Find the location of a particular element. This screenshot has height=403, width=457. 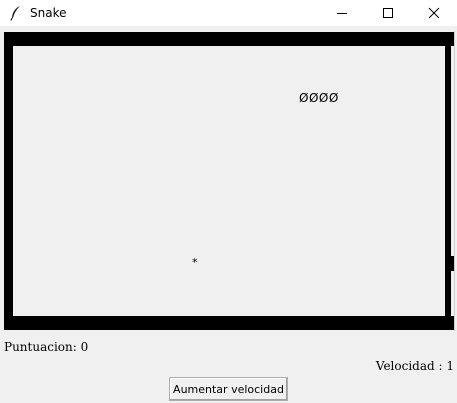

wall-bottom is located at coordinates (229, 323).